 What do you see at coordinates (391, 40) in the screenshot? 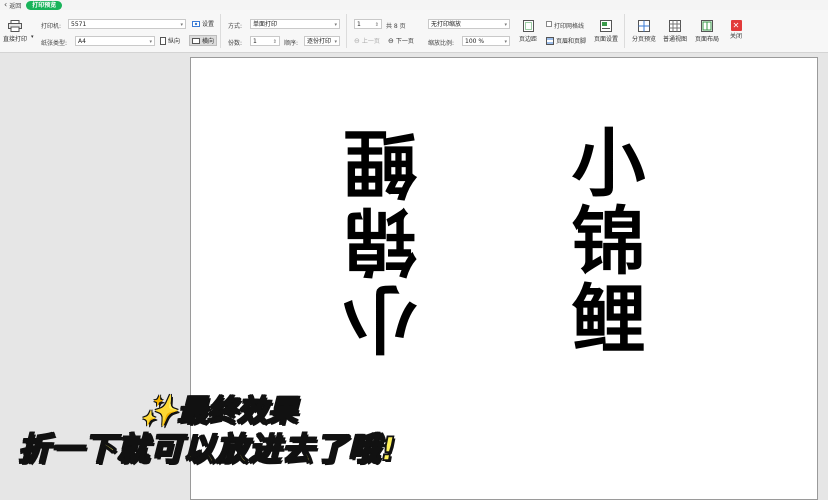
I see `arrow-down-circle-icon: ⊖` at bounding box center [391, 40].